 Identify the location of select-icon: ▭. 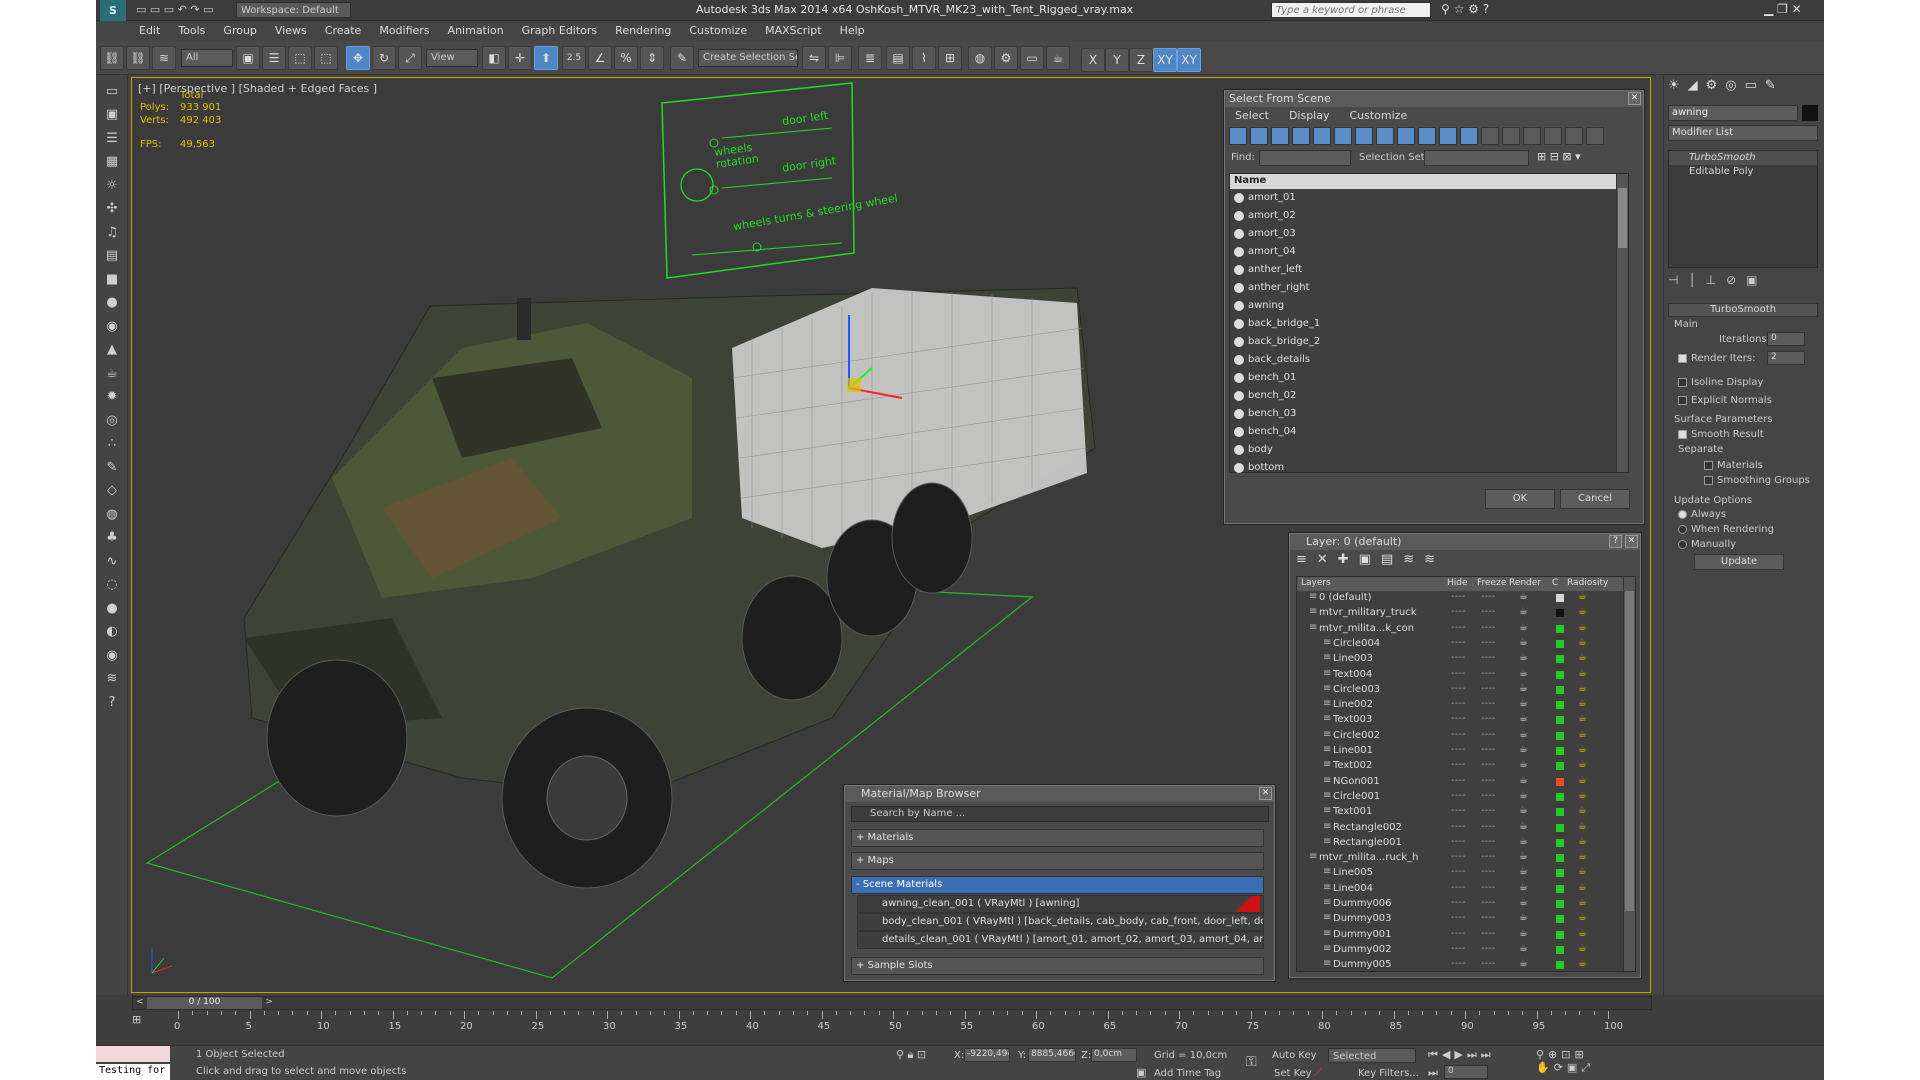
(112, 91).